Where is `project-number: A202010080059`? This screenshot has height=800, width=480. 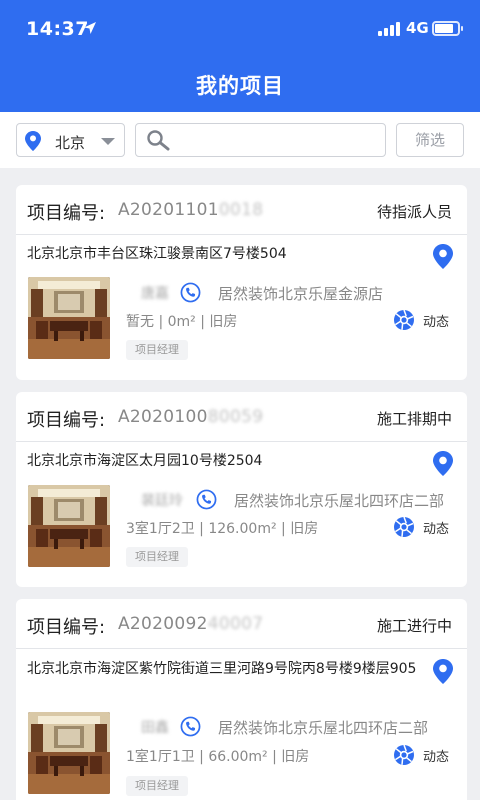 project-number: A202010080059 is located at coordinates (190, 417).